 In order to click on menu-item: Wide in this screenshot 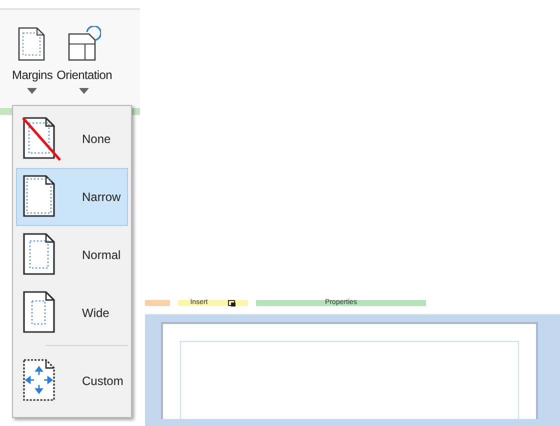, I will do `click(72, 313)`.